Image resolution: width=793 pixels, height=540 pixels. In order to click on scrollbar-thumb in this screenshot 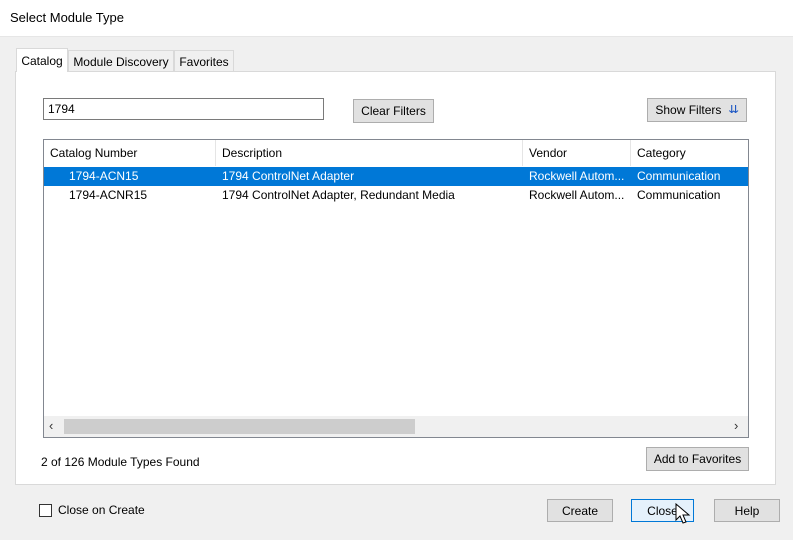, I will do `click(239, 426)`.